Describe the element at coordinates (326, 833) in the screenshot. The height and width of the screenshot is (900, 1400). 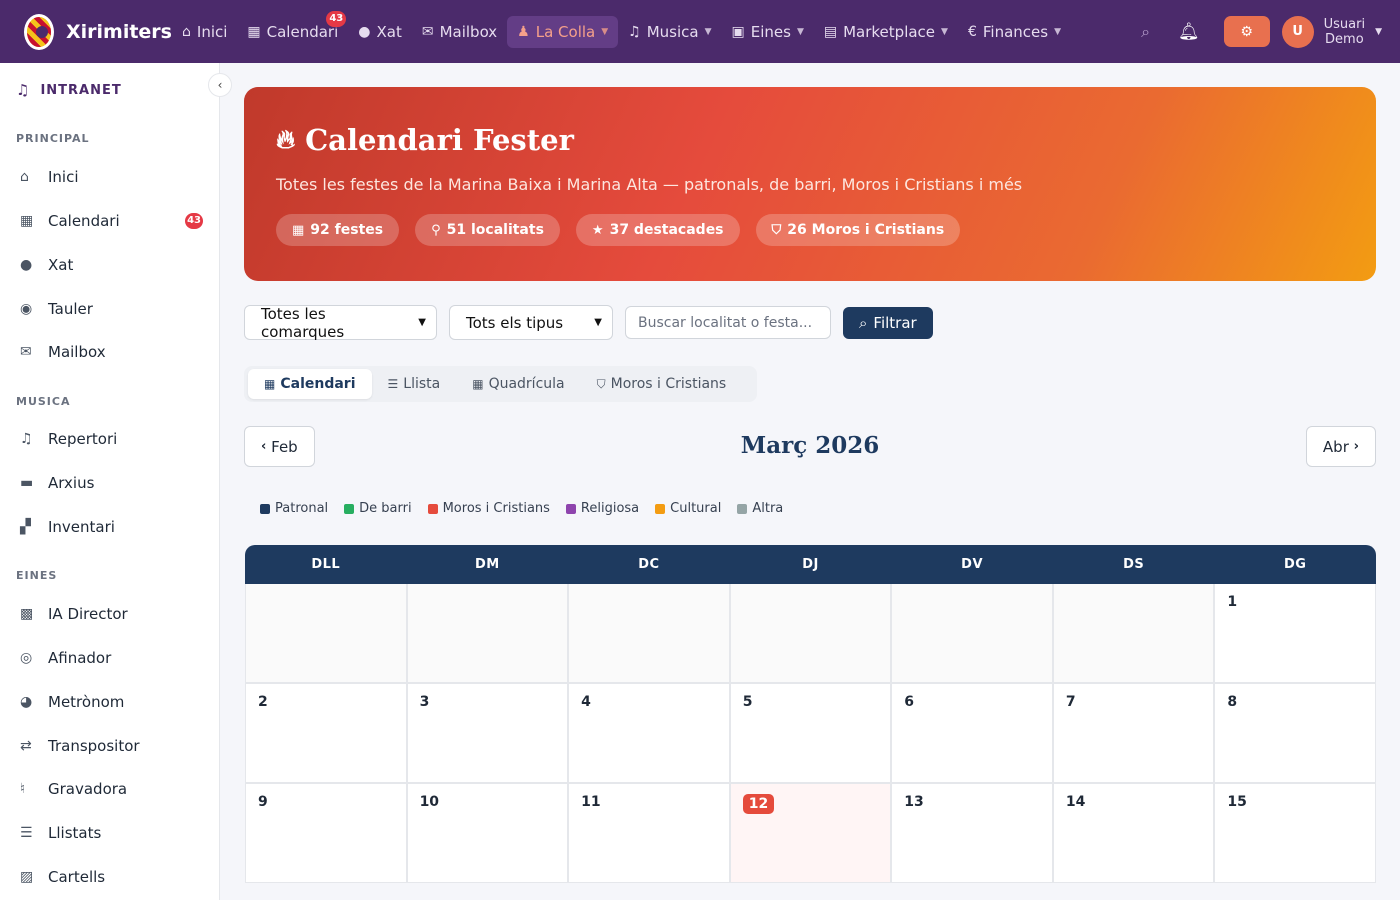
I see `calendar-day-cell: 9` at that location.